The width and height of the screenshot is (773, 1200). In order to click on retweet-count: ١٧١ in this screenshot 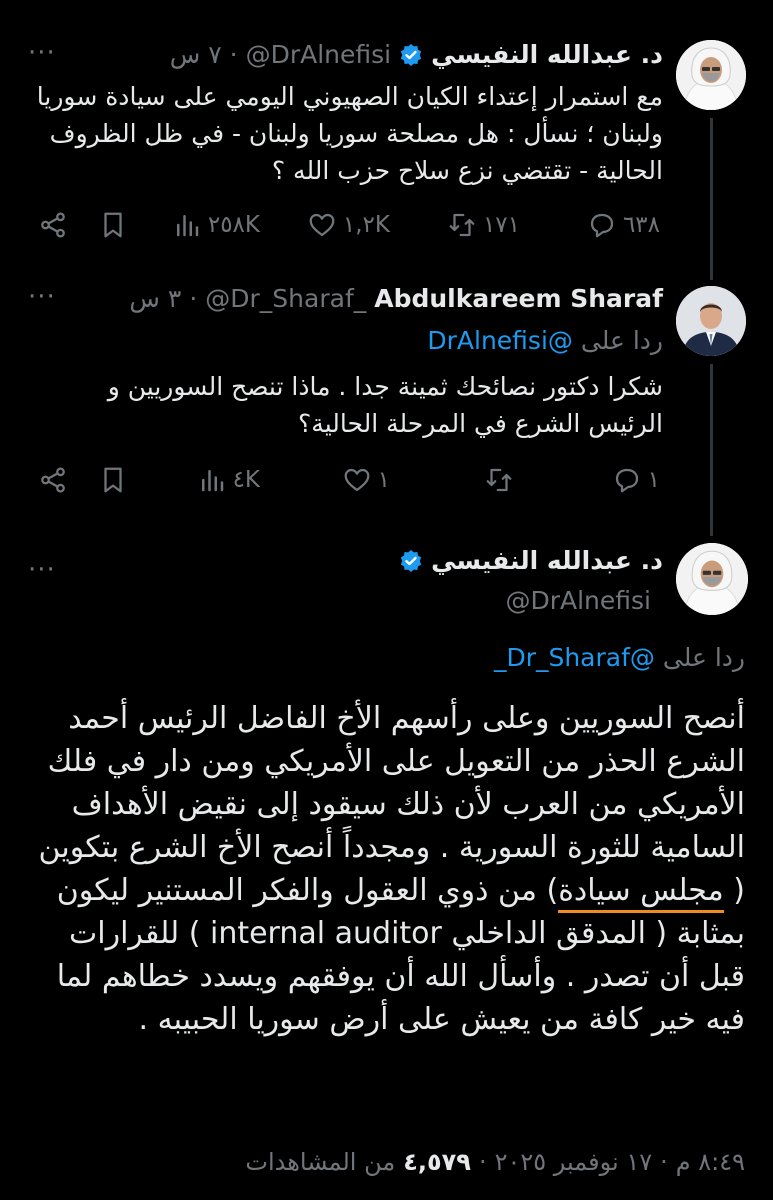, I will do `click(501, 225)`.